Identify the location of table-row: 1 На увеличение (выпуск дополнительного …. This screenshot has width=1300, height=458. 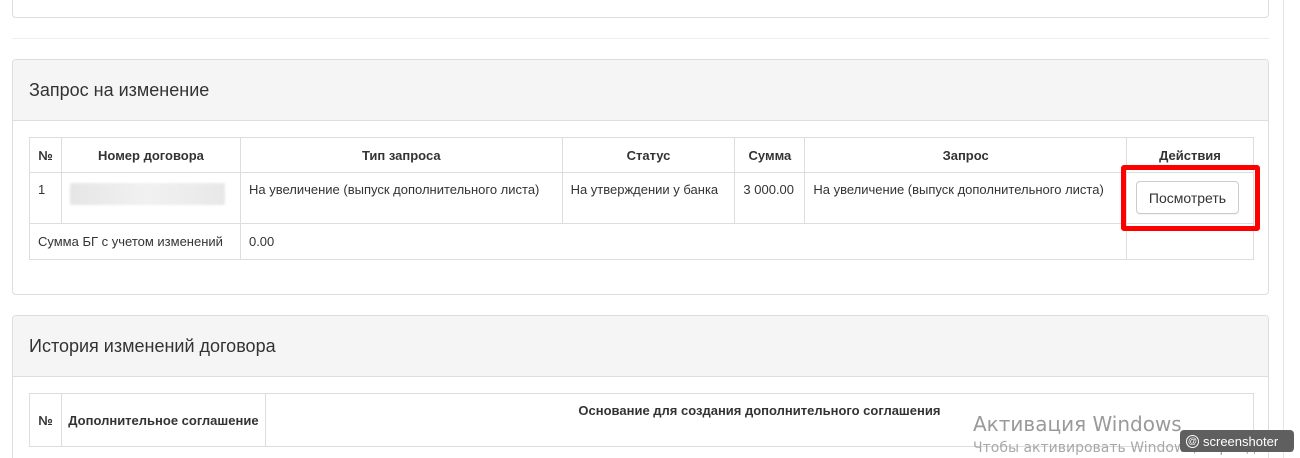
(642, 198).